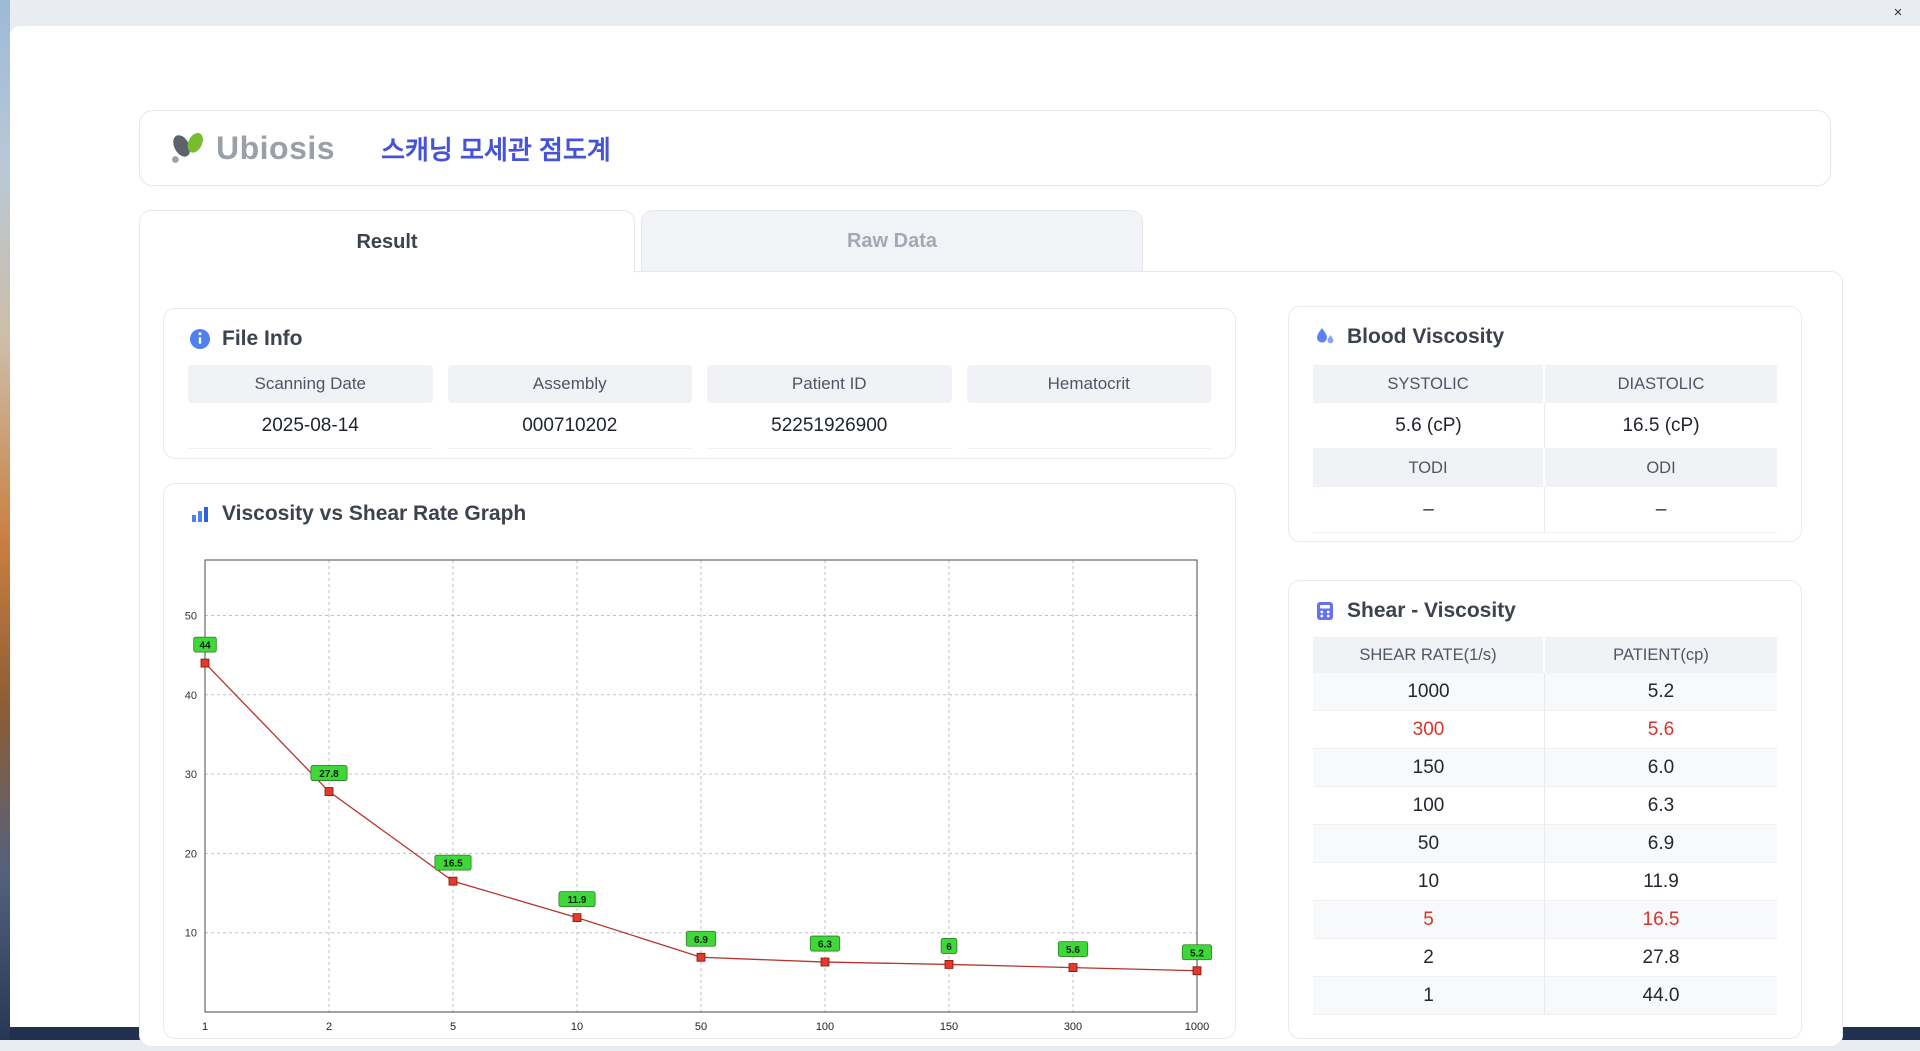 The image size is (1920, 1051). What do you see at coordinates (1429, 655) in the screenshot?
I see `shear-rate-column-header: SHEAR RATE(1/s)` at bounding box center [1429, 655].